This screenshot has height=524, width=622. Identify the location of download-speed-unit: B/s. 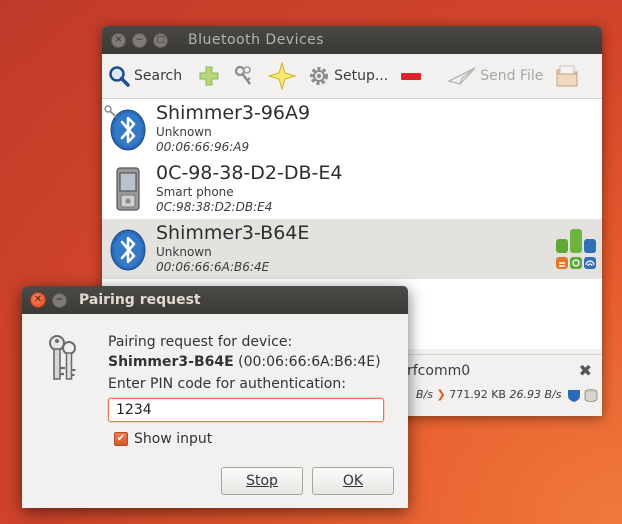
(424, 394).